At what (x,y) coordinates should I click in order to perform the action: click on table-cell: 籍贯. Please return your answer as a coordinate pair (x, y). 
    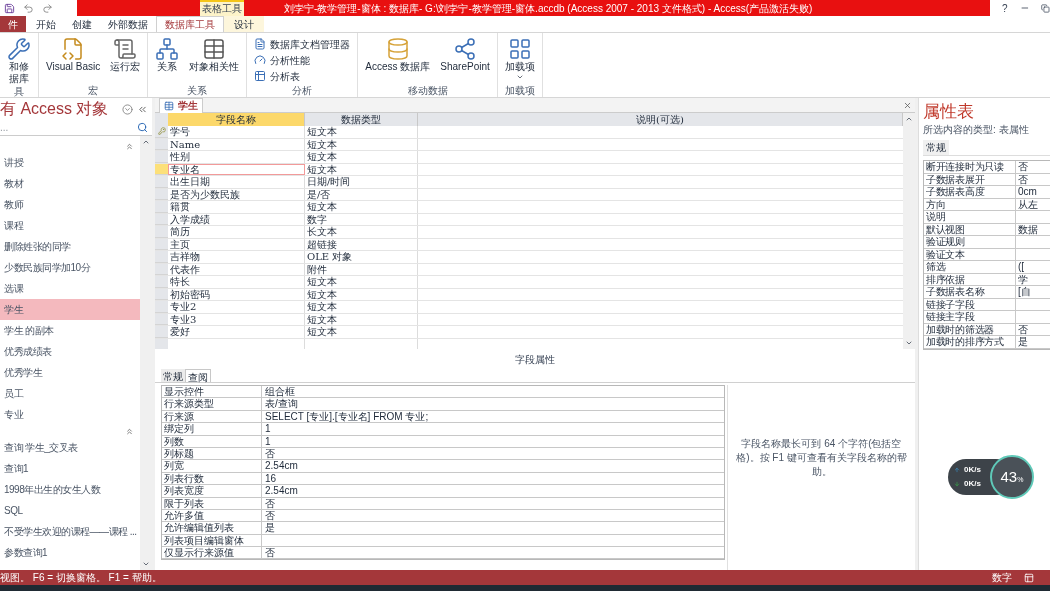
    Looking at the image, I should click on (236, 207).